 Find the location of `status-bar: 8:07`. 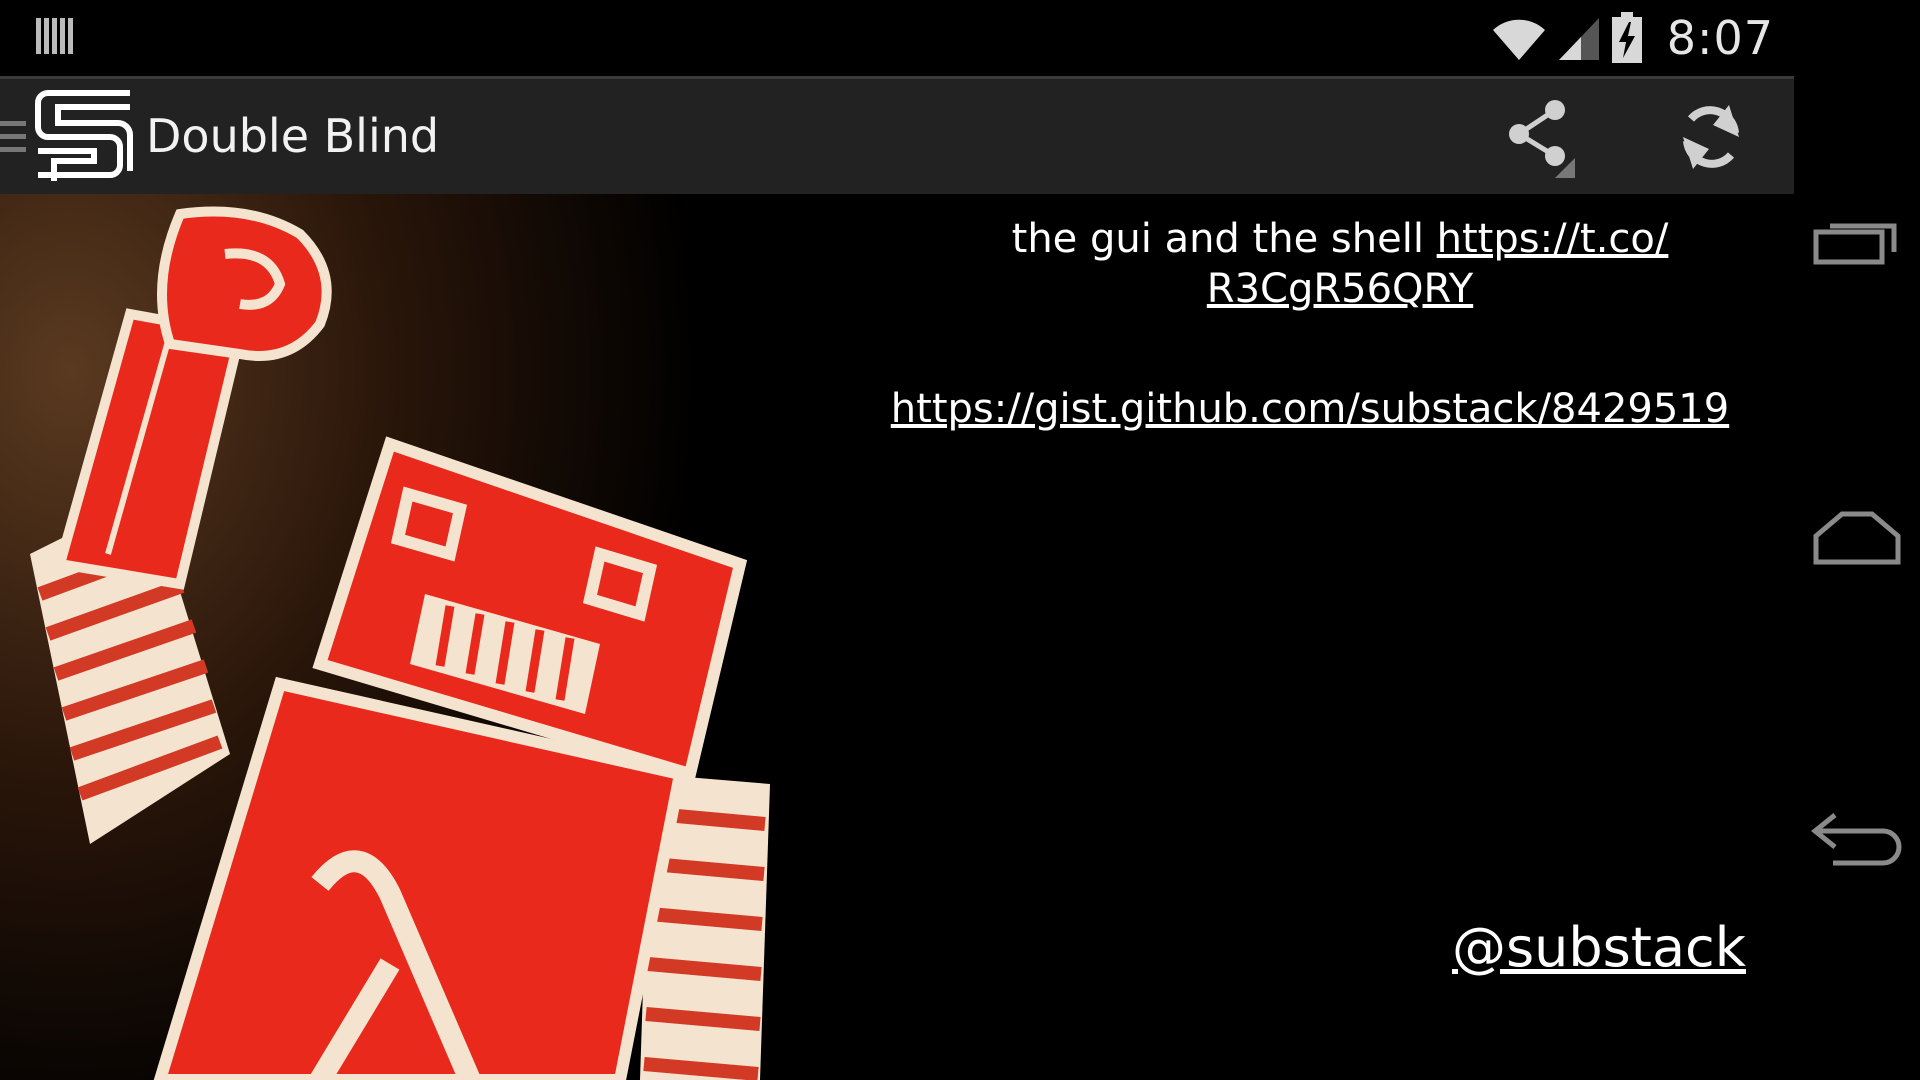

status-bar: 8:07 is located at coordinates (897, 38).